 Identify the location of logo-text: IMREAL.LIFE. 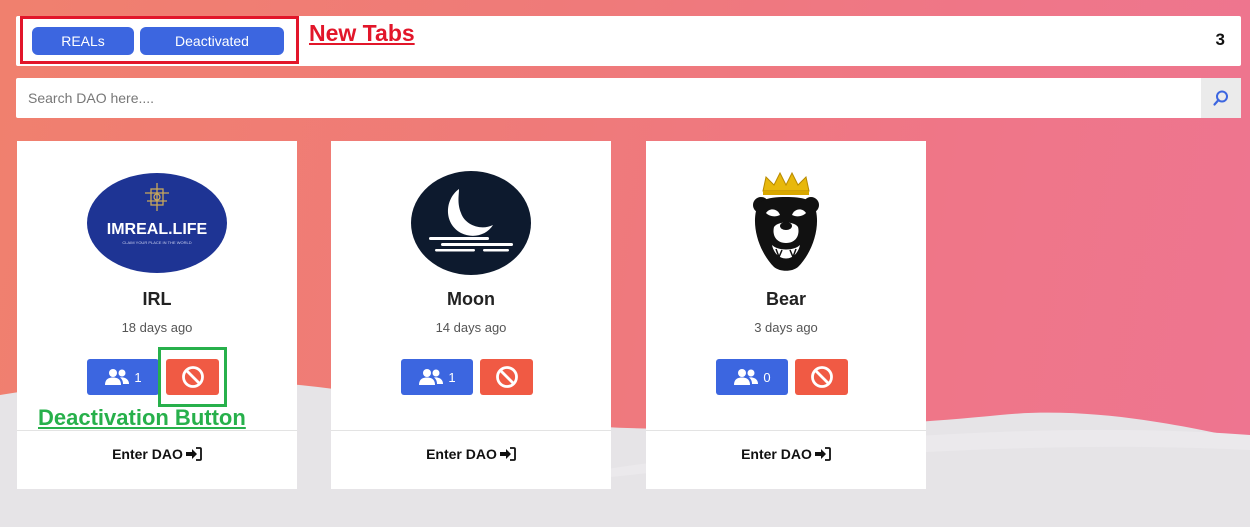
(157, 229).